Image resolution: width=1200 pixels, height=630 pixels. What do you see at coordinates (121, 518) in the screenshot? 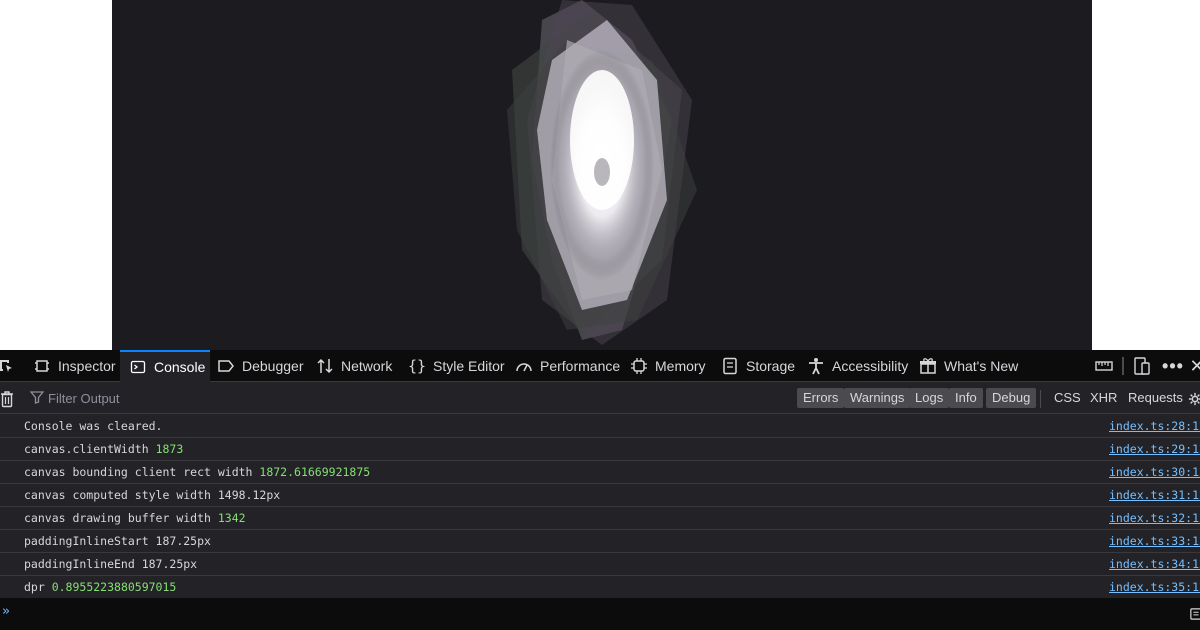
I see `message-text: canvas drawing buffer width` at bounding box center [121, 518].